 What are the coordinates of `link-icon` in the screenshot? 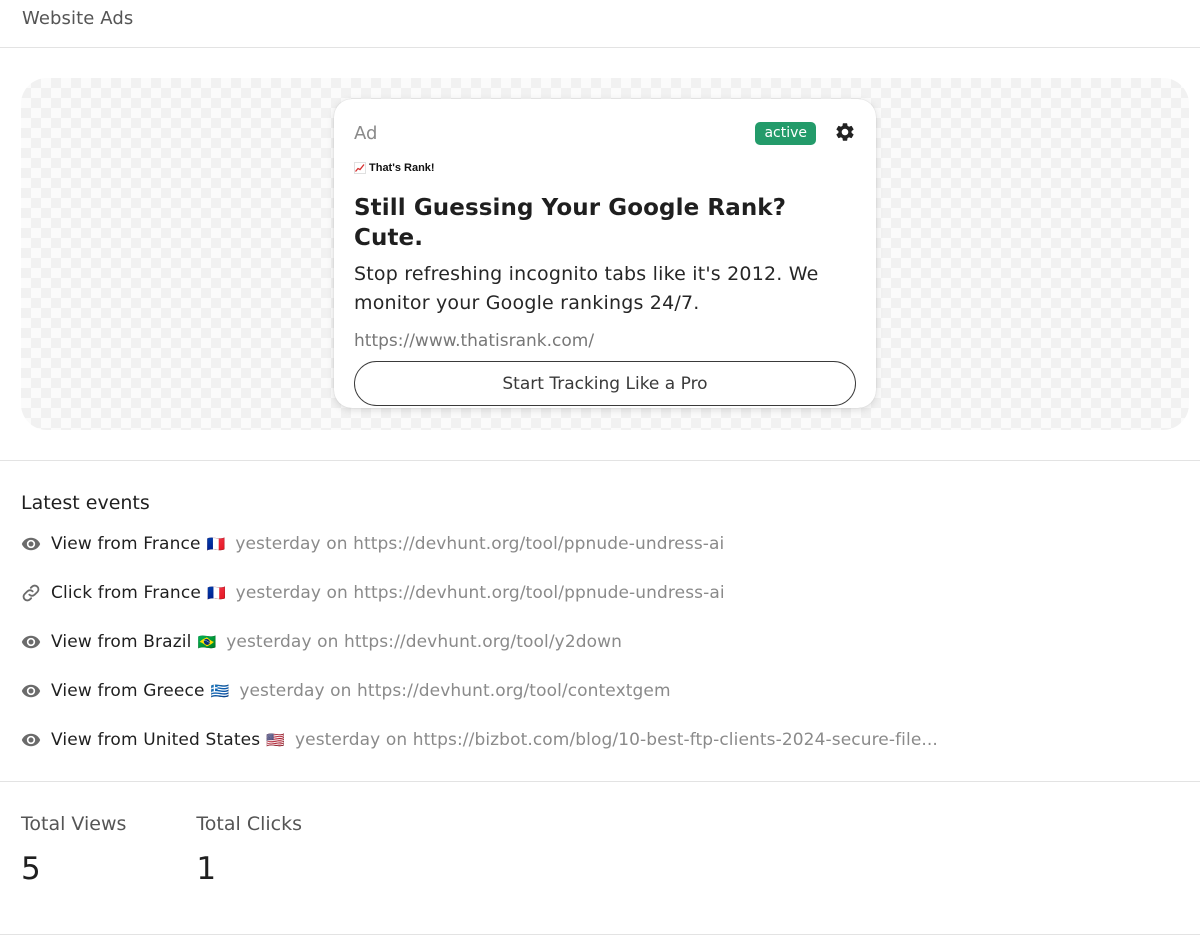 It's located at (31, 592).